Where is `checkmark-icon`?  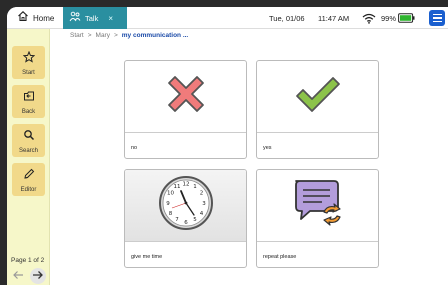
checkmark-icon is located at coordinates (318, 96).